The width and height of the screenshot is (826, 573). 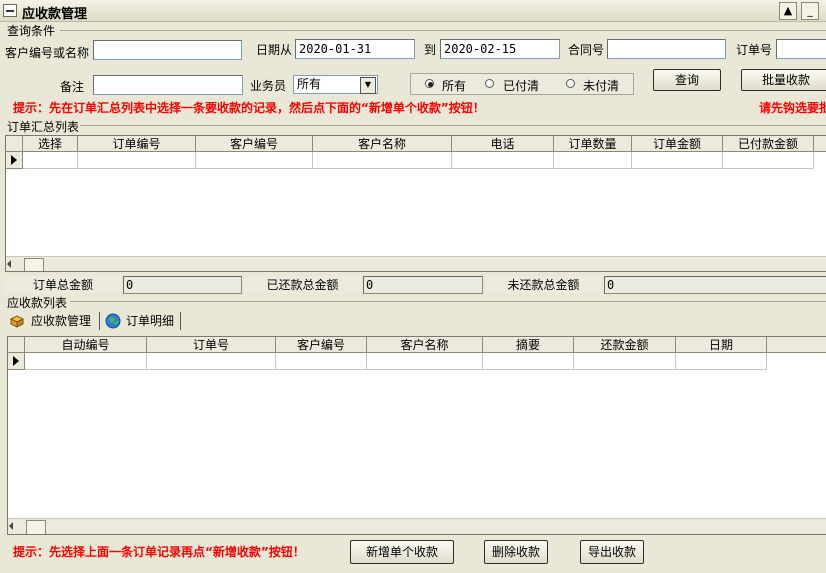 I want to click on column-header: 已付款金额, so click(x=768, y=144).